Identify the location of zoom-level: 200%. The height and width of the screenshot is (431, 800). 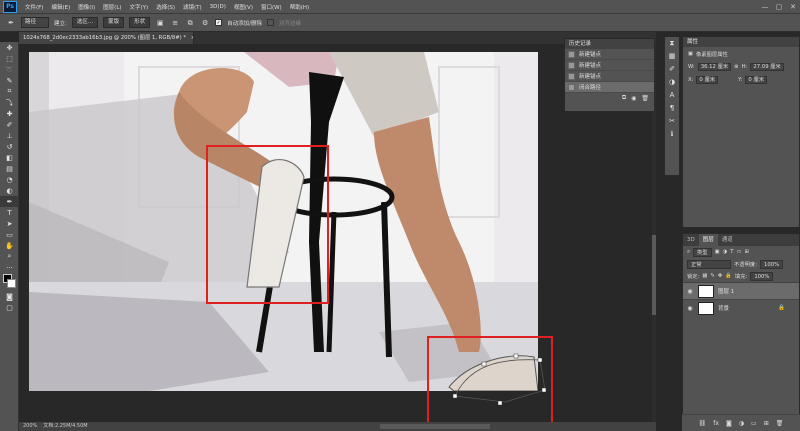
(30, 426).